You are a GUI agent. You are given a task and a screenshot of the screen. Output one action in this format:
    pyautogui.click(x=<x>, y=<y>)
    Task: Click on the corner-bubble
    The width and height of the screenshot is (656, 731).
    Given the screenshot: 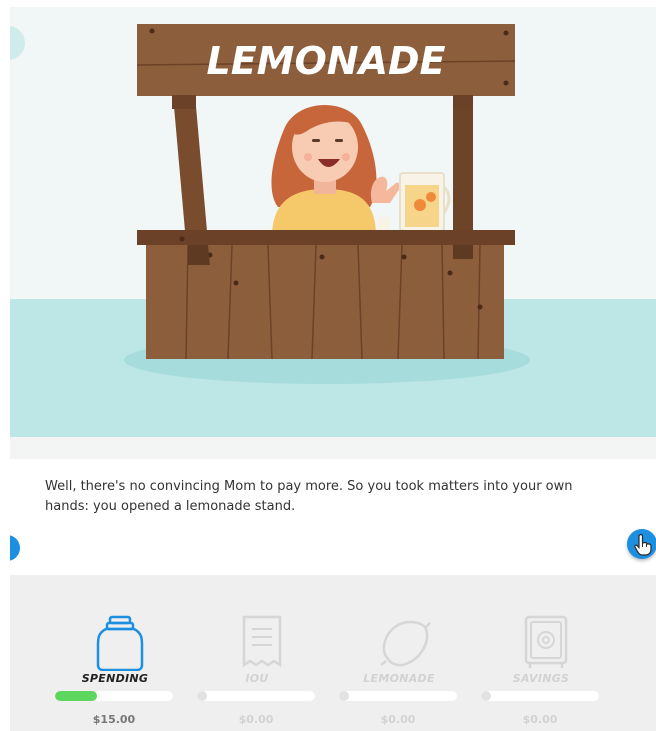 What is the action you would take?
    pyautogui.click(x=17, y=43)
    